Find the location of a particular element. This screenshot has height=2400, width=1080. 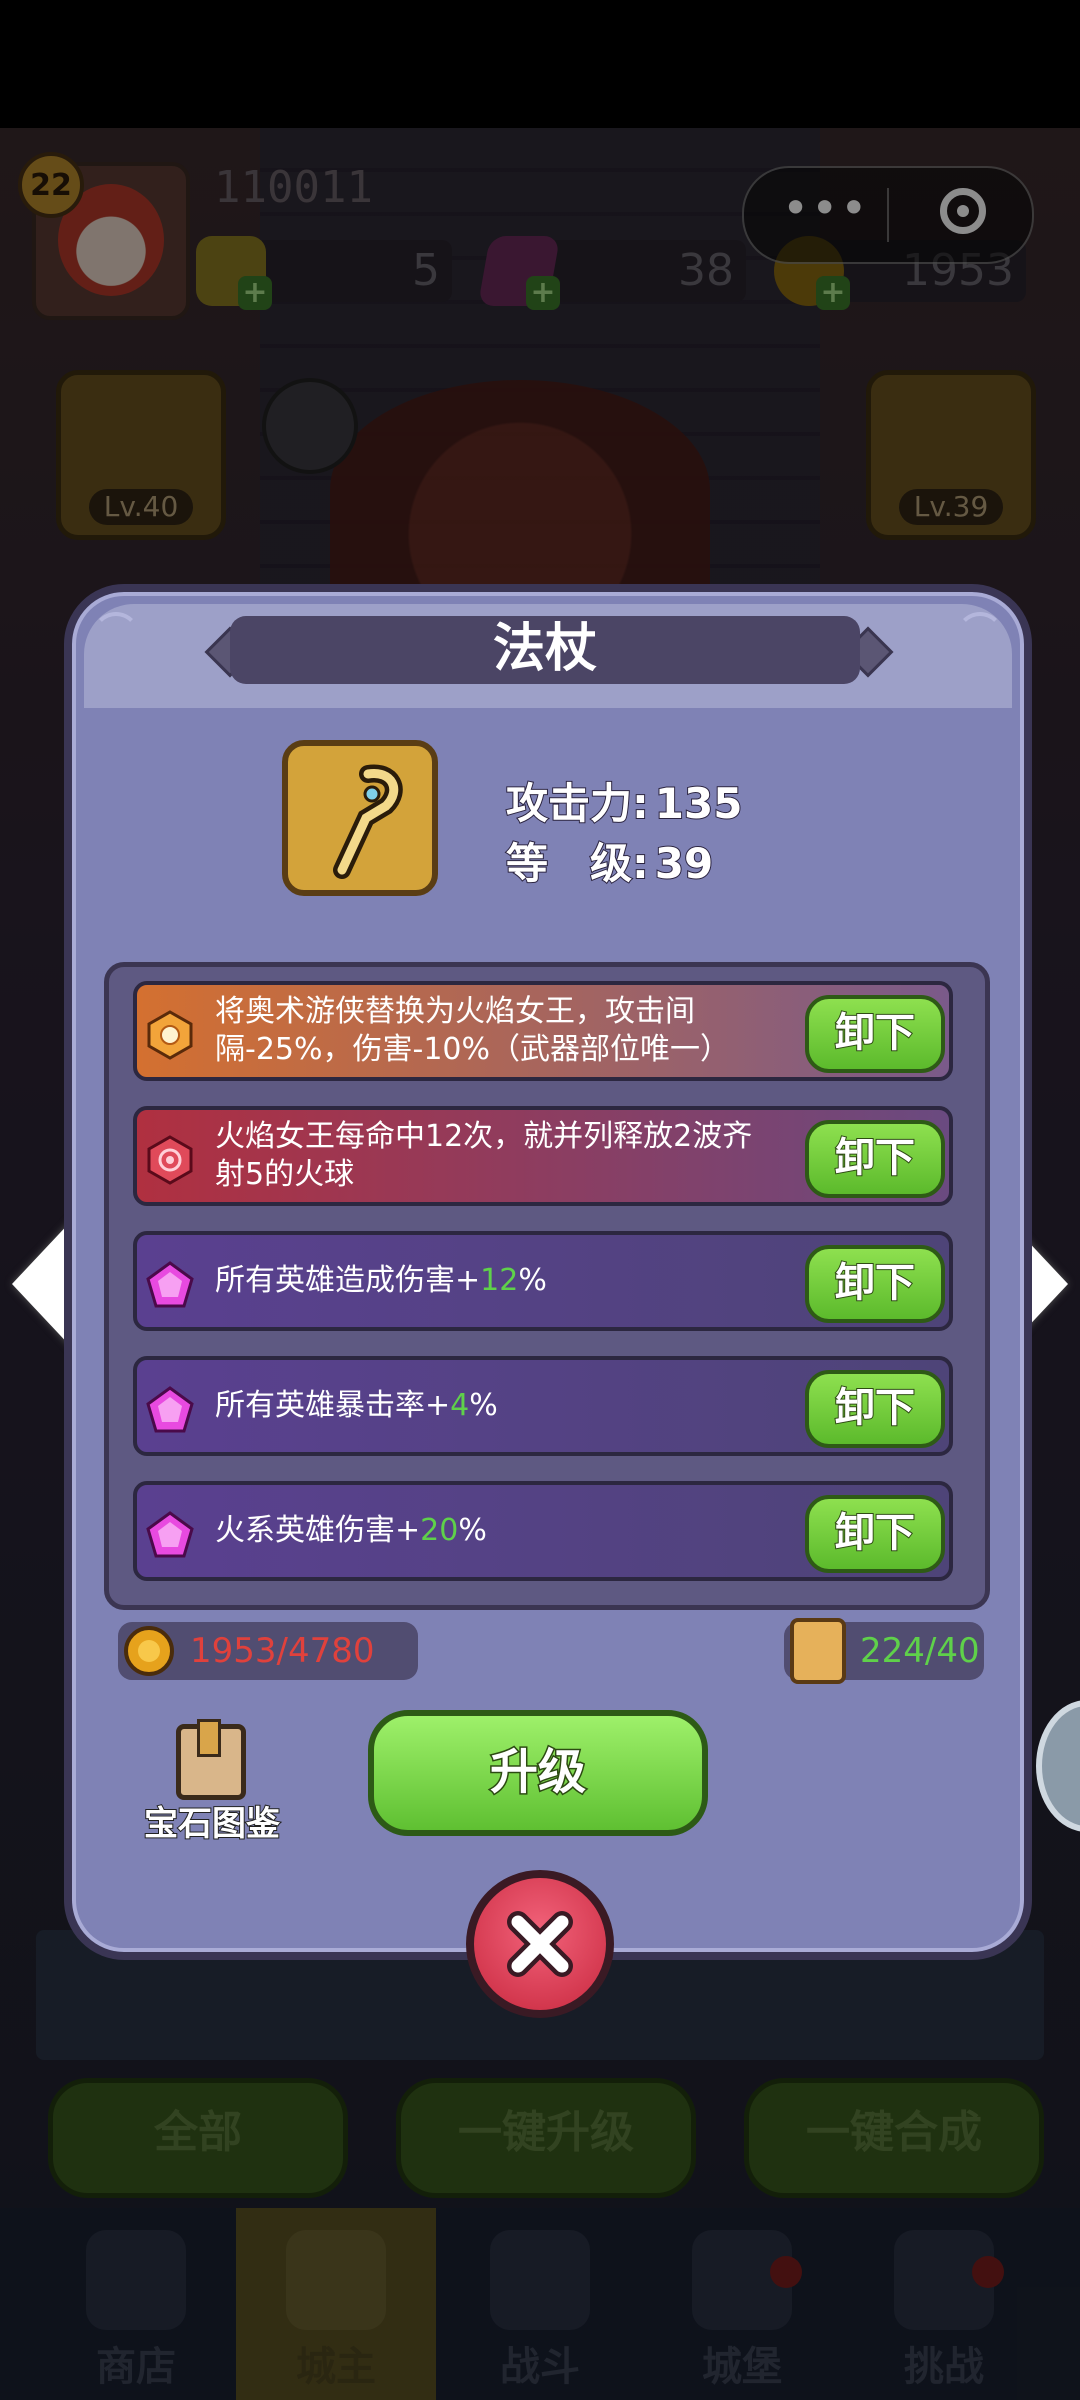

gem-slot-row: 将奥术游侠替换为火焰女王，攻击间隔-25%，伤害-10%（武器部位唯一） 卸下 is located at coordinates (543, 1031).